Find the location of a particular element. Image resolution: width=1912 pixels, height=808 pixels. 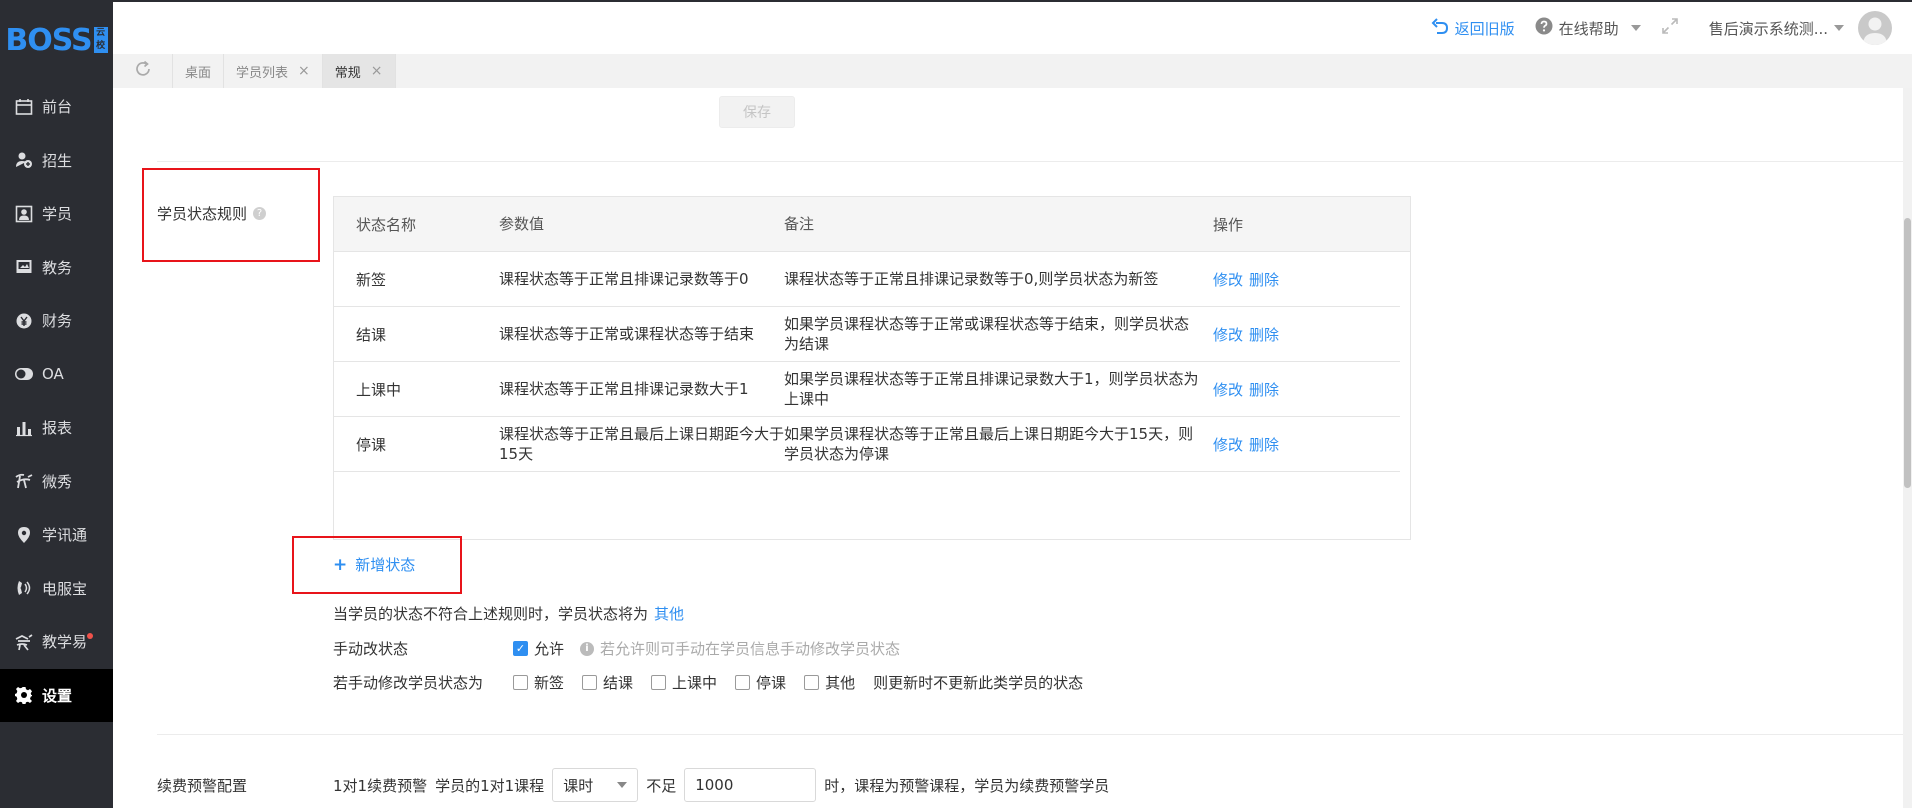

student-icon is located at coordinates (24, 214).